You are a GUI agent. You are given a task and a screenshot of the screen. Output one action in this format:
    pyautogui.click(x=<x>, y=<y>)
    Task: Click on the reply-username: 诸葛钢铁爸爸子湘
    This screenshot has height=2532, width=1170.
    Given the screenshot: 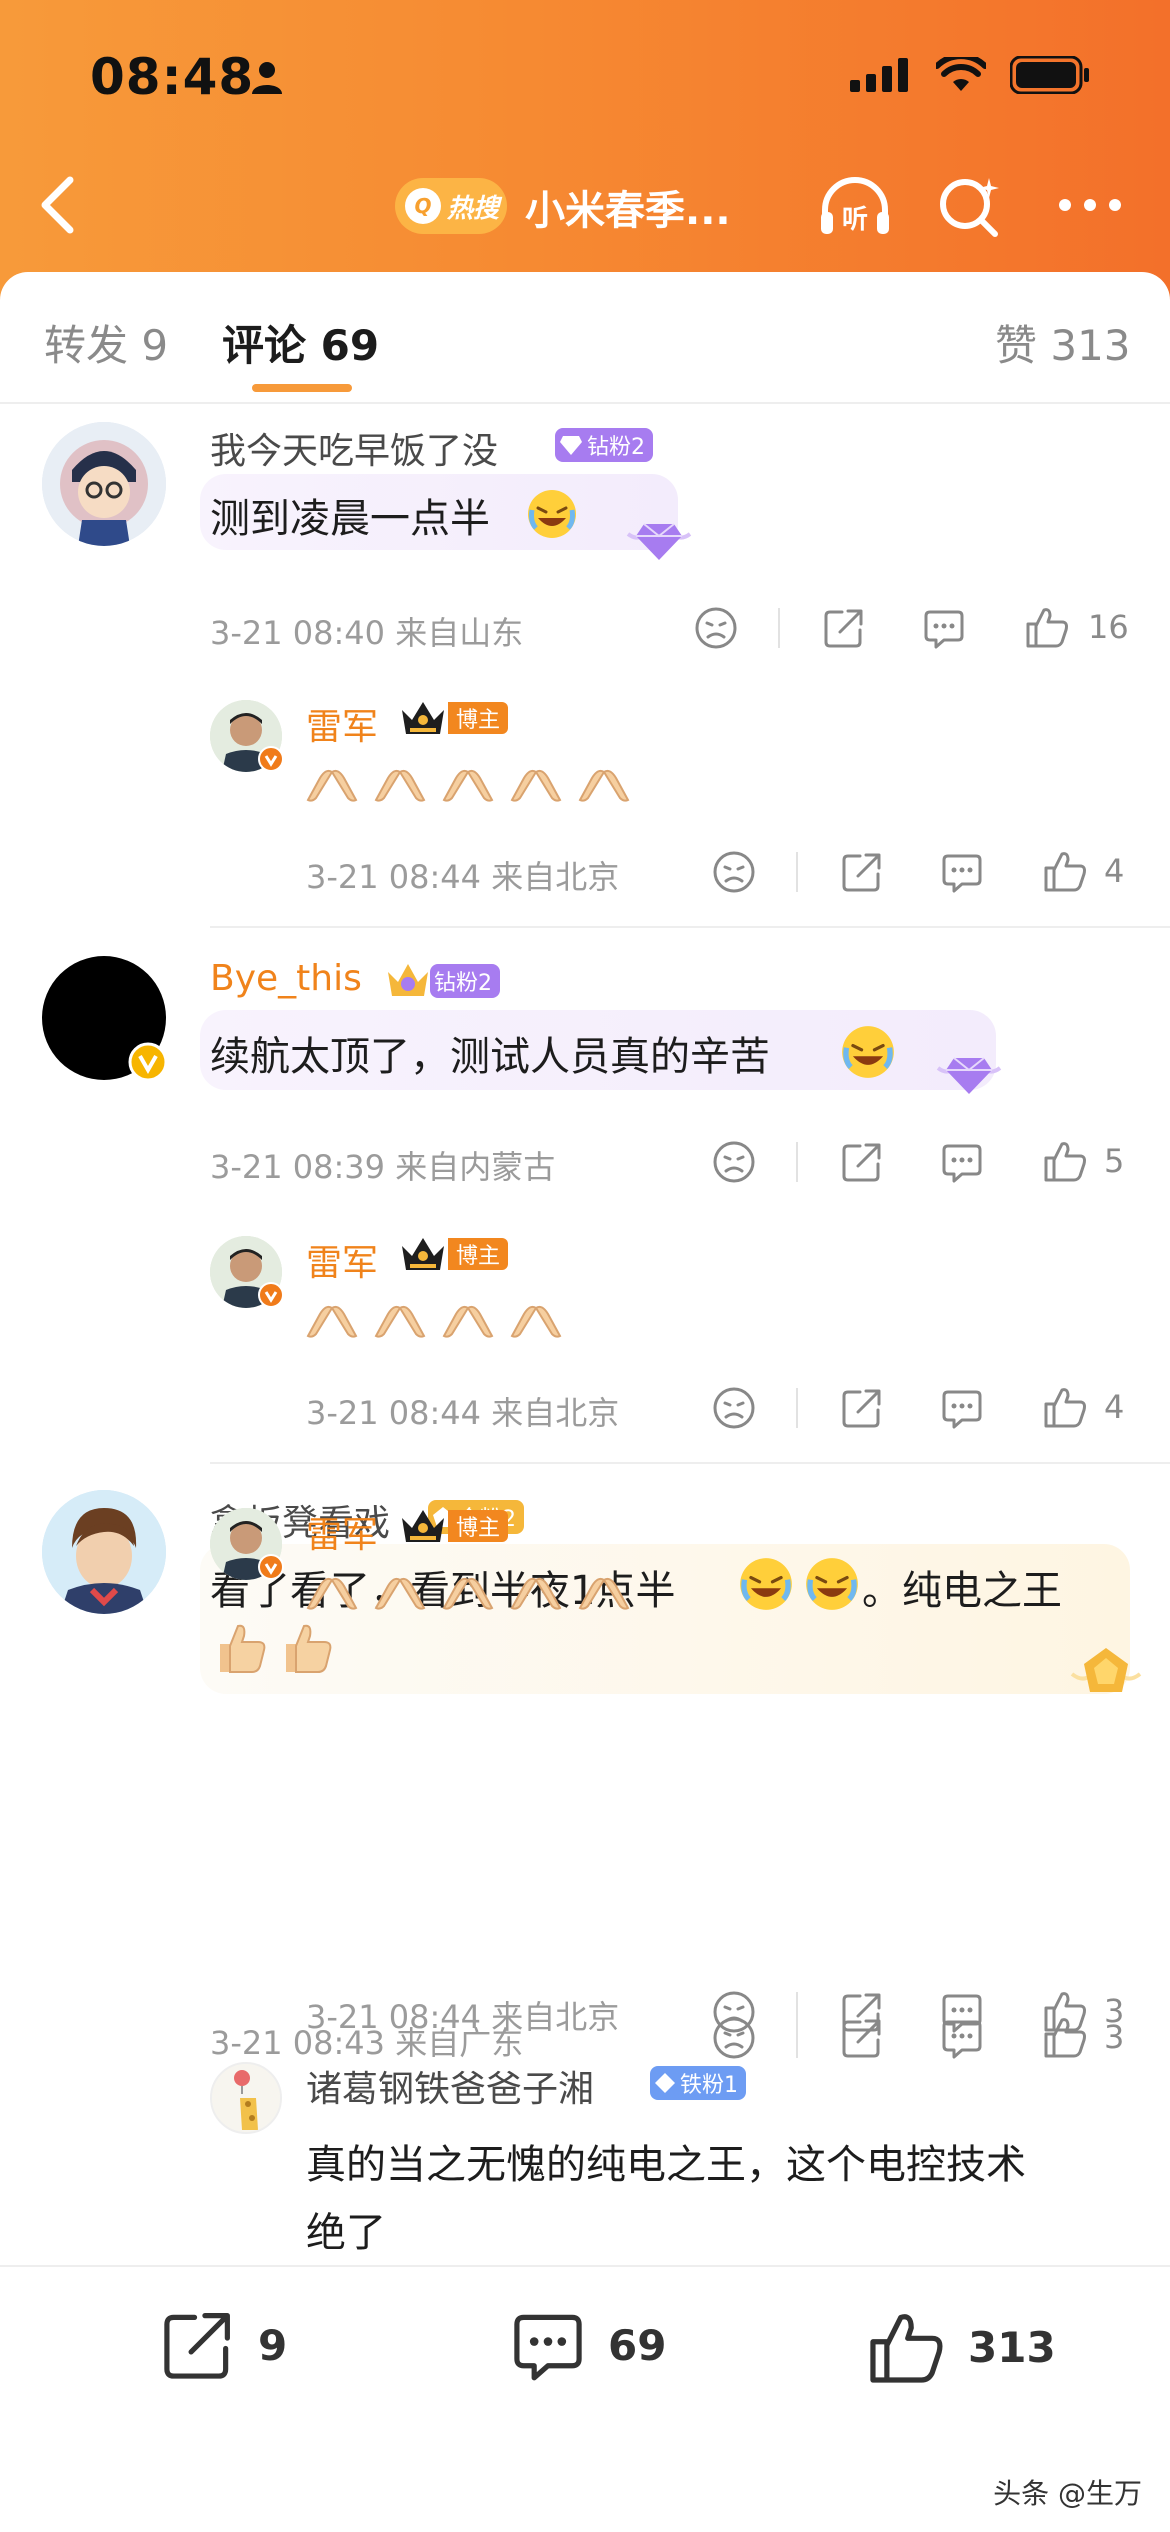 What is the action you would take?
    pyautogui.click(x=450, y=2086)
    